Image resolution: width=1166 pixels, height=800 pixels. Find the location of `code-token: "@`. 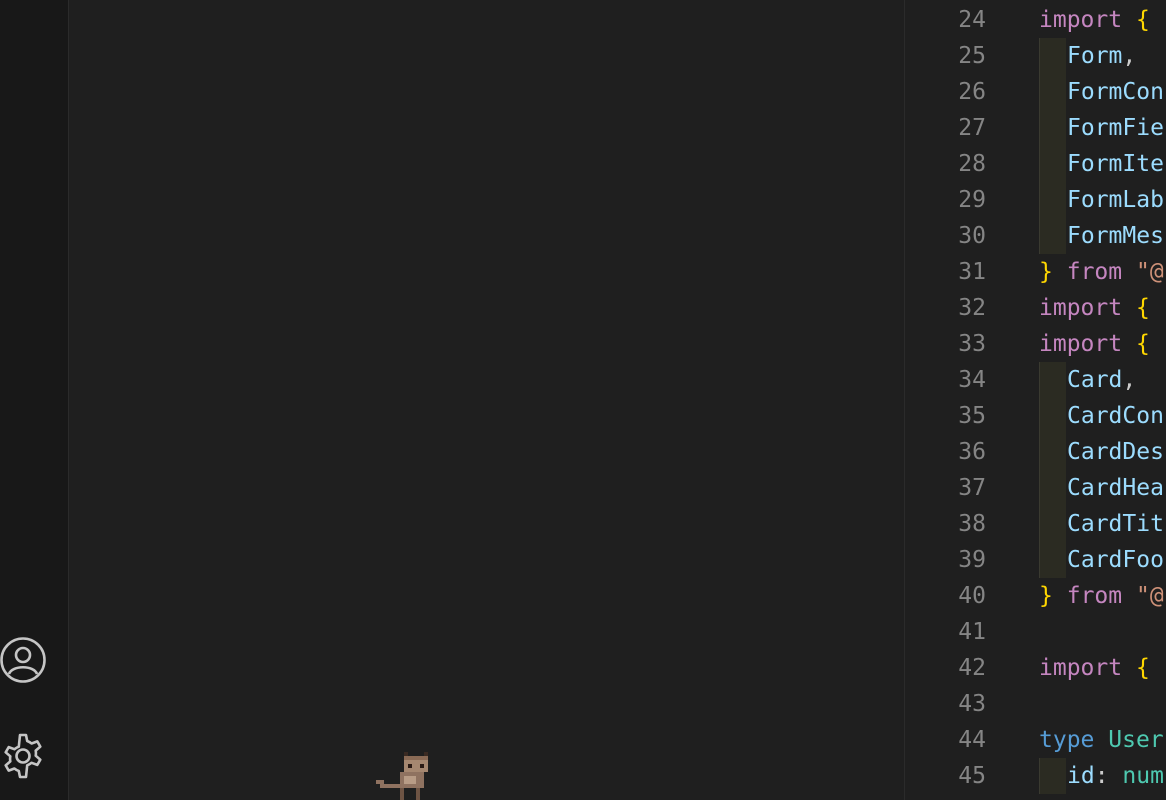

code-token: "@ is located at coordinates (1149, 272).